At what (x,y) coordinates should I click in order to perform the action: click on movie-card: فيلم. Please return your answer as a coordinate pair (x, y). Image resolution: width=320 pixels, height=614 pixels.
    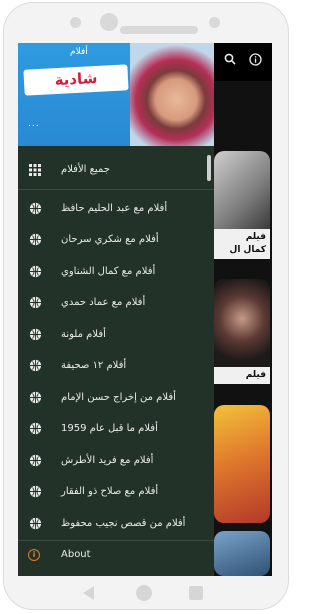
    Looking at the image, I should click on (242, 338).